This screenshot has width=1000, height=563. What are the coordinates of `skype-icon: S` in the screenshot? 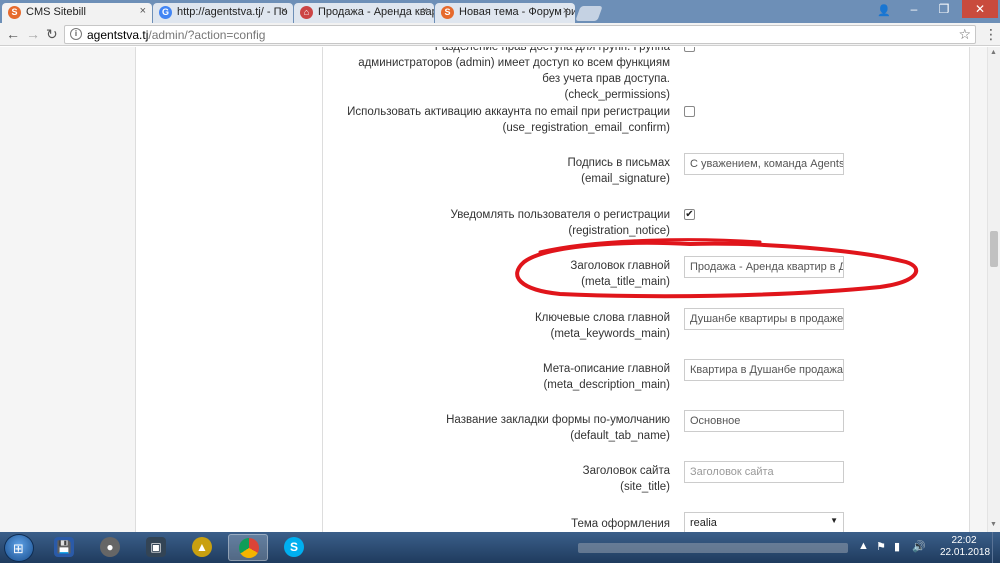 It's located at (294, 547).